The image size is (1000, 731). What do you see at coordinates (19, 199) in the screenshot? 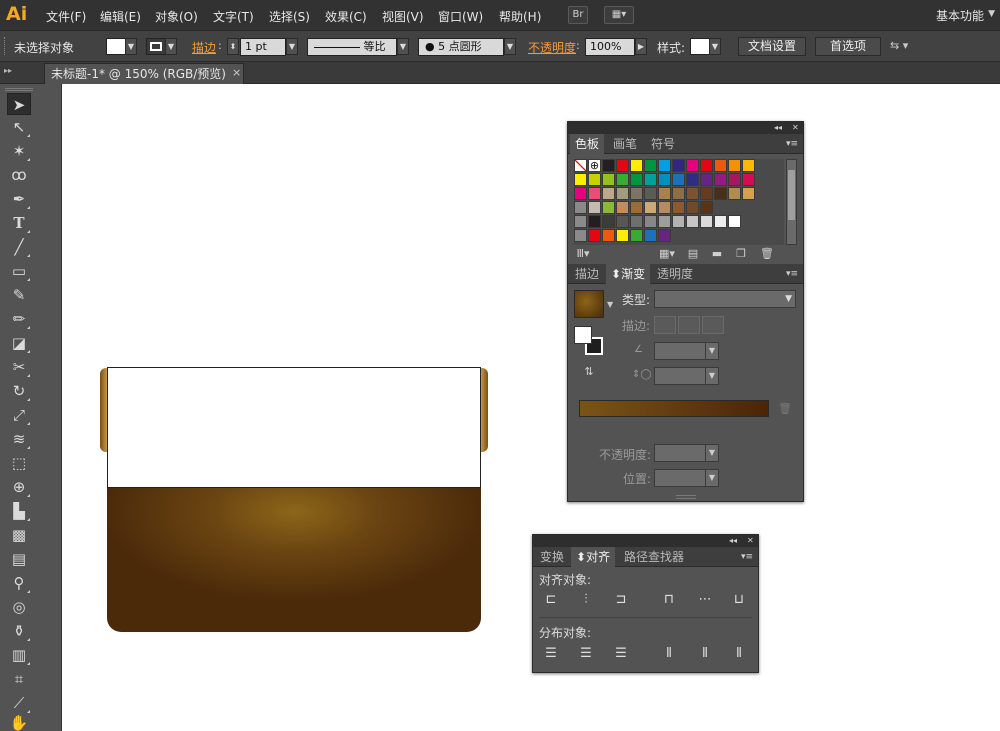
I see `pen-tool-icon: ✒` at bounding box center [19, 199].